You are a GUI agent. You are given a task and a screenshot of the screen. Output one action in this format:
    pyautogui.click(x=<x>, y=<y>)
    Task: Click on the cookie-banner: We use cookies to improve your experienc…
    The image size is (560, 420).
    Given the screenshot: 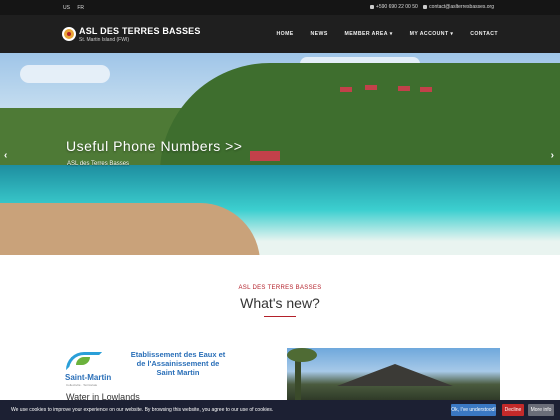 What is the action you would take?
    pyautogui.click(x=280, y=410)
    